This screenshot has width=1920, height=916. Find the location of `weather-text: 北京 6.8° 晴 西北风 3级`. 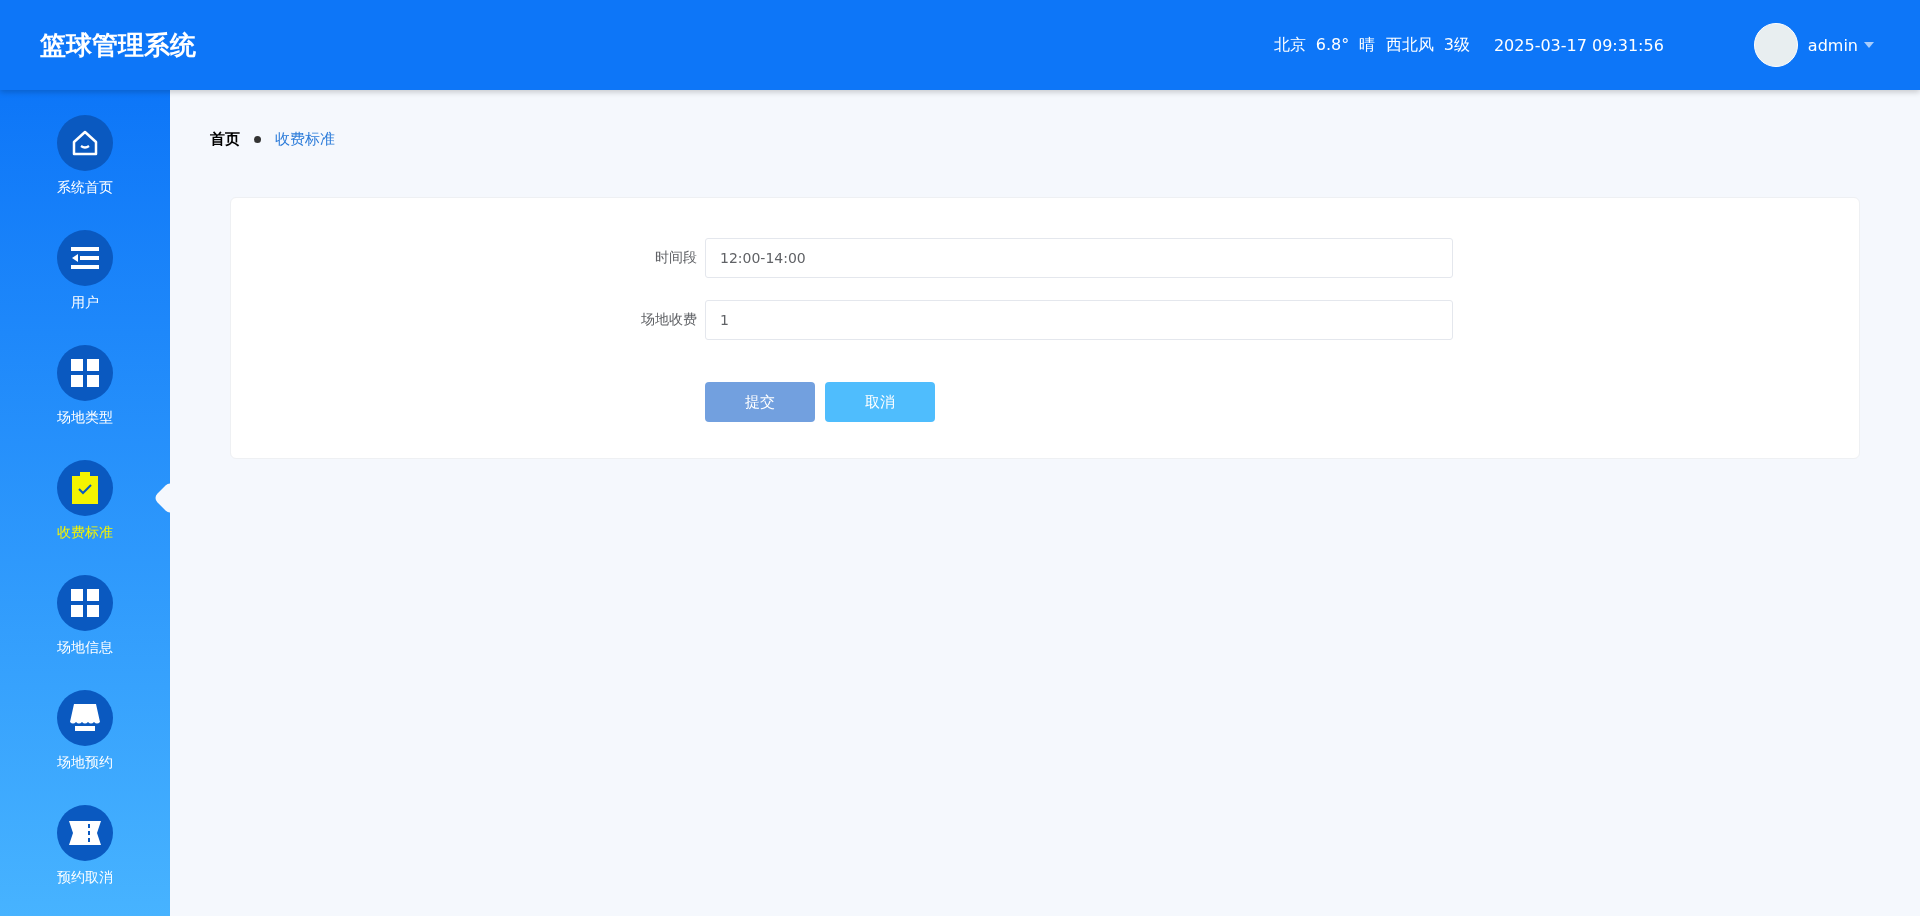

weather-text: 北京 6.8° 晴 西北风 3级 is located at coordinates (1371, 45).